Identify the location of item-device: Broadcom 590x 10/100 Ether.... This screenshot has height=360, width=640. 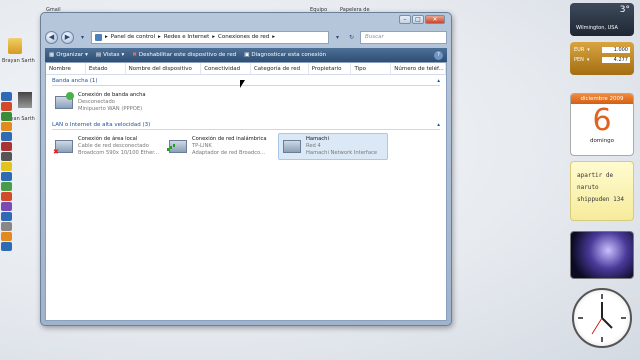
(118, 153).